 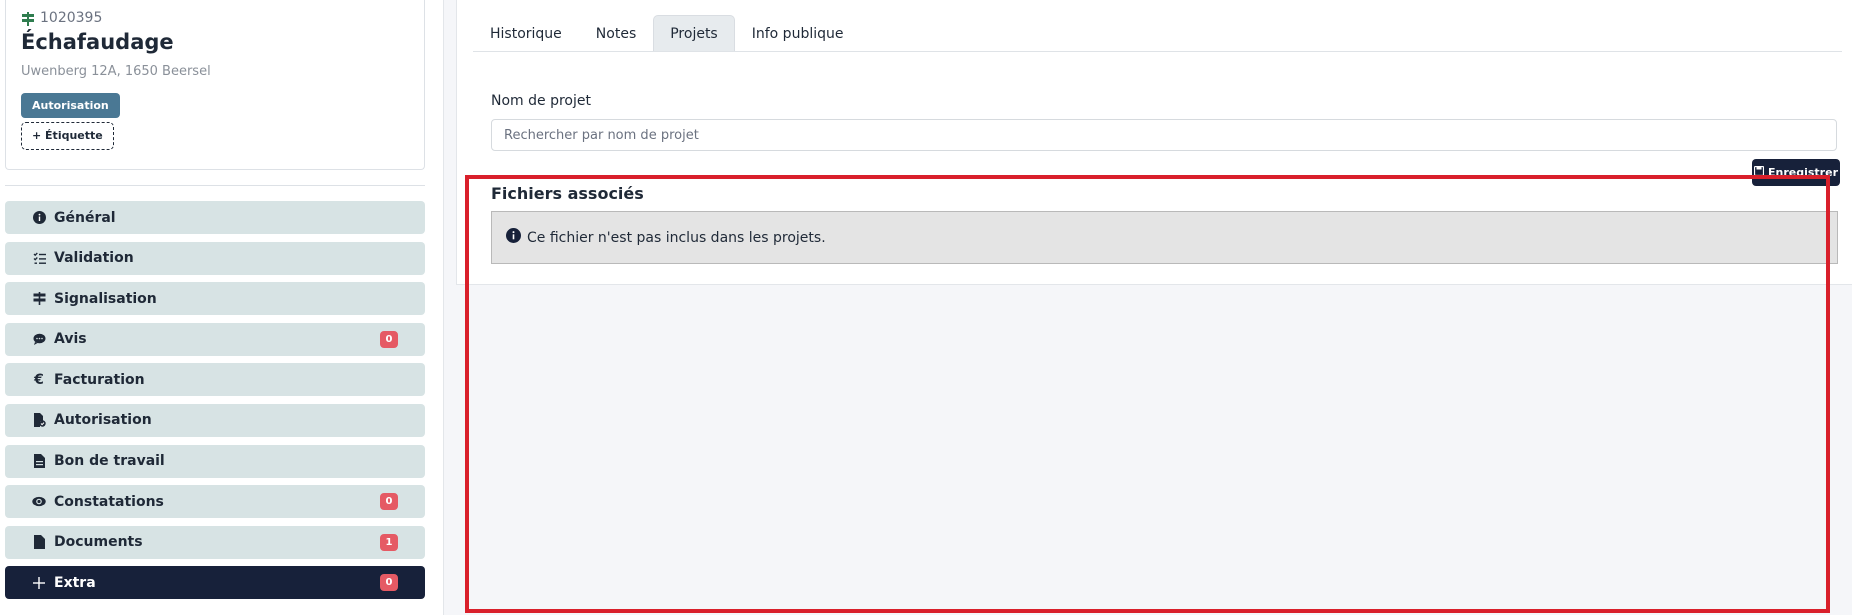 I want to click on sidebar-item-bon-de-travail: Bon de travail, so click(x=215, y=461).